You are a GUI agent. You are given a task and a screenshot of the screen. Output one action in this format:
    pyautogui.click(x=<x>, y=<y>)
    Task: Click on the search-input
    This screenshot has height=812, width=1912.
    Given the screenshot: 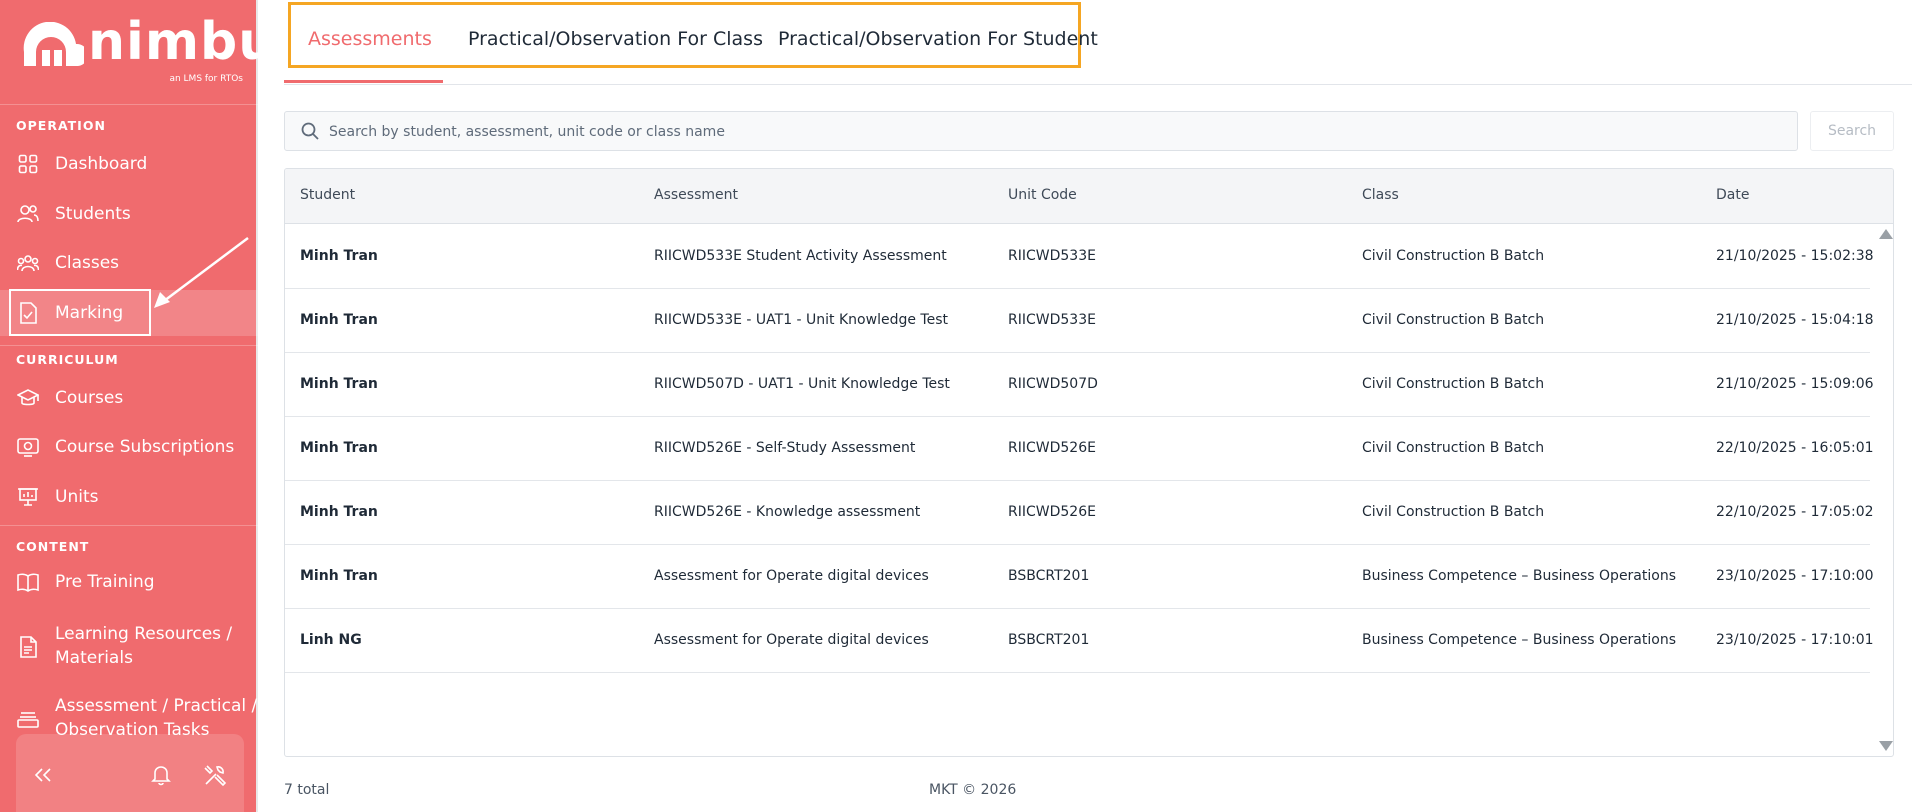 What is the action you would take?
    pyautogui.click(x=1054, y=132)
    